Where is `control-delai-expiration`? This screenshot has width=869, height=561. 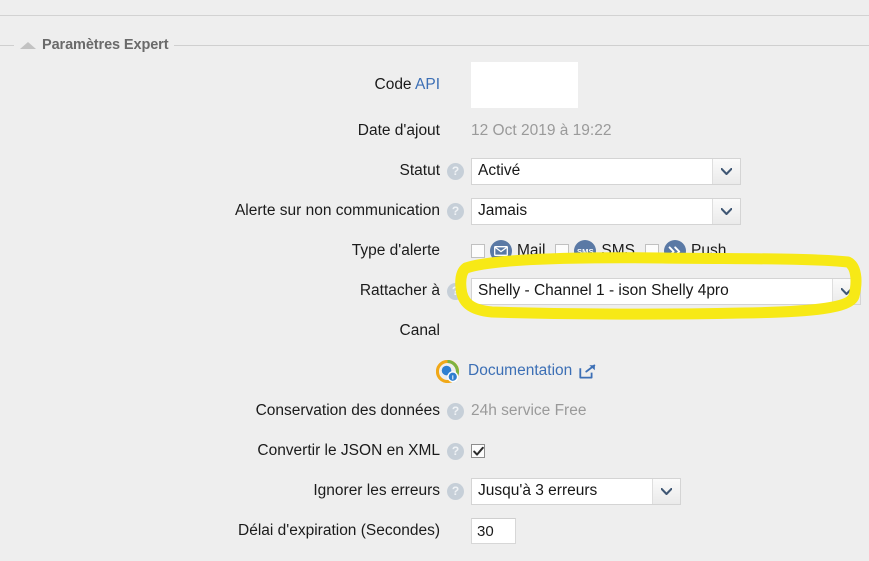 control-delai-expiration is located at coordinates (478, 531).